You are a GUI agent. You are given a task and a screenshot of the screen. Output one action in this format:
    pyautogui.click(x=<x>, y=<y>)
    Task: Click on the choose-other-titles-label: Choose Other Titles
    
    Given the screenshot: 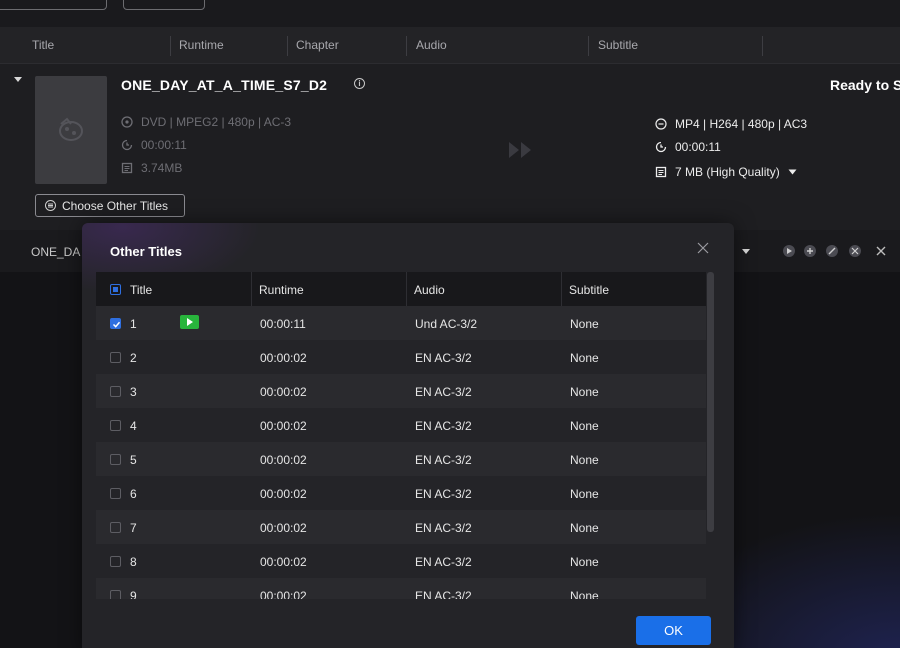 What is the action you would take?
    pyautogui.click(x=115, y=205)
    